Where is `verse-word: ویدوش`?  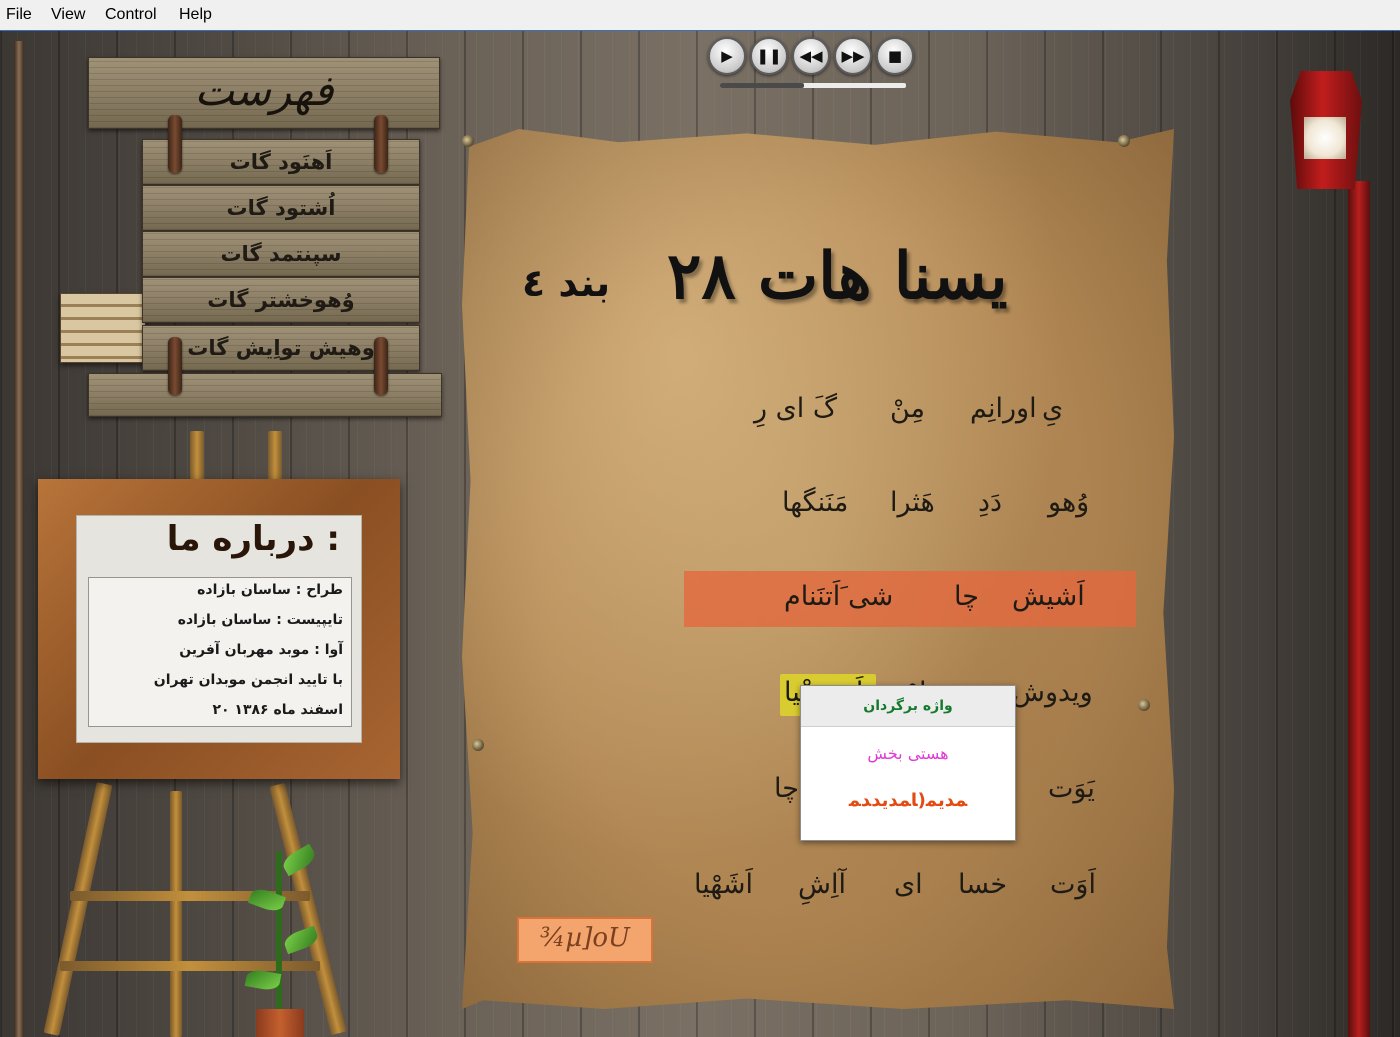
verse-word: ویدوش is located at coordinates (1052, 692).